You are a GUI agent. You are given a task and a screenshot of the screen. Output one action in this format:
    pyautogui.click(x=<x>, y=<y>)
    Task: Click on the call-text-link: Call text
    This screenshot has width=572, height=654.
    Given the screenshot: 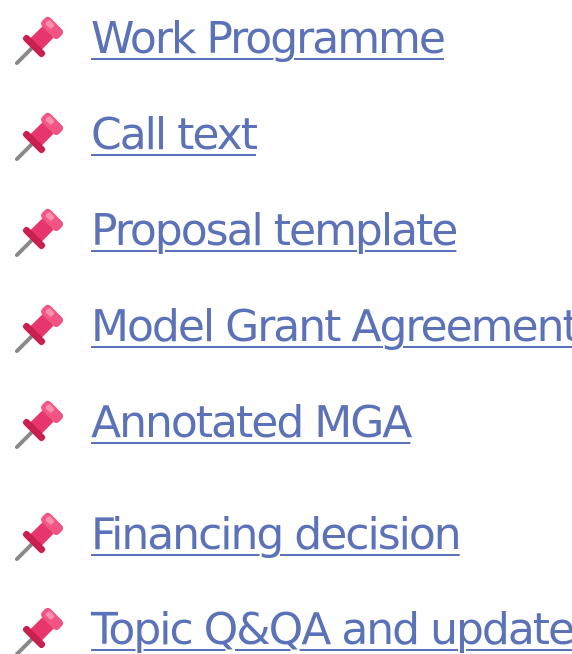 What is the action you would take?
    pyautogui.click(x=174, y=135)
    